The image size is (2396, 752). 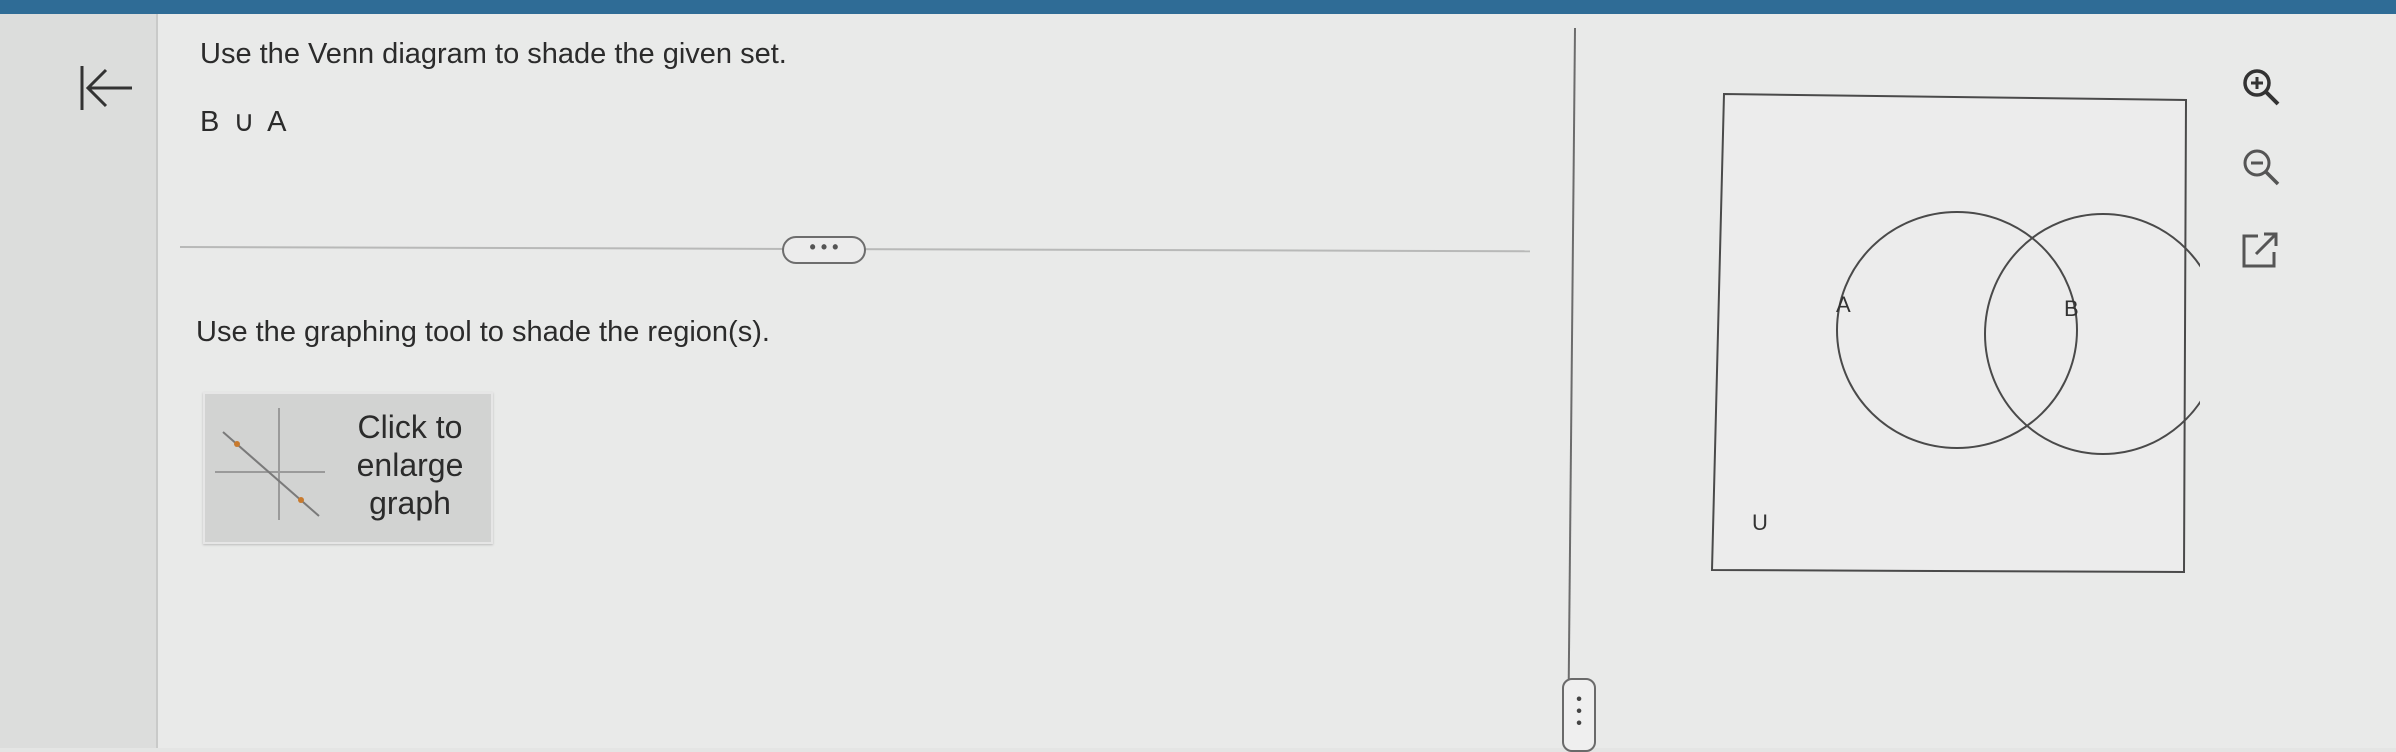 What do you see at coordinates (1949, 333) in the screenshot?
I see `universal-set-box` at bounding box center [1949, 333].